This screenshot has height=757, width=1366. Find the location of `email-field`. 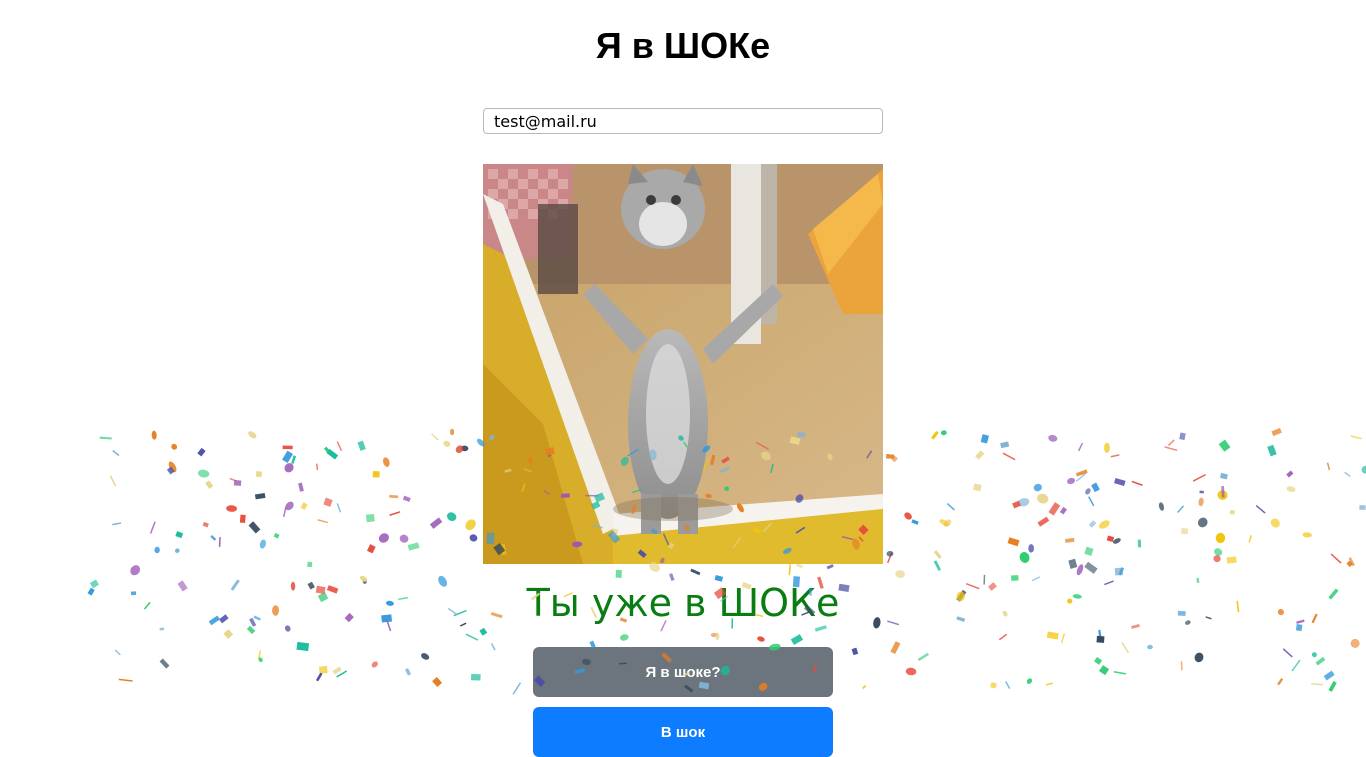

email-field is located at coordinates (683, 121).